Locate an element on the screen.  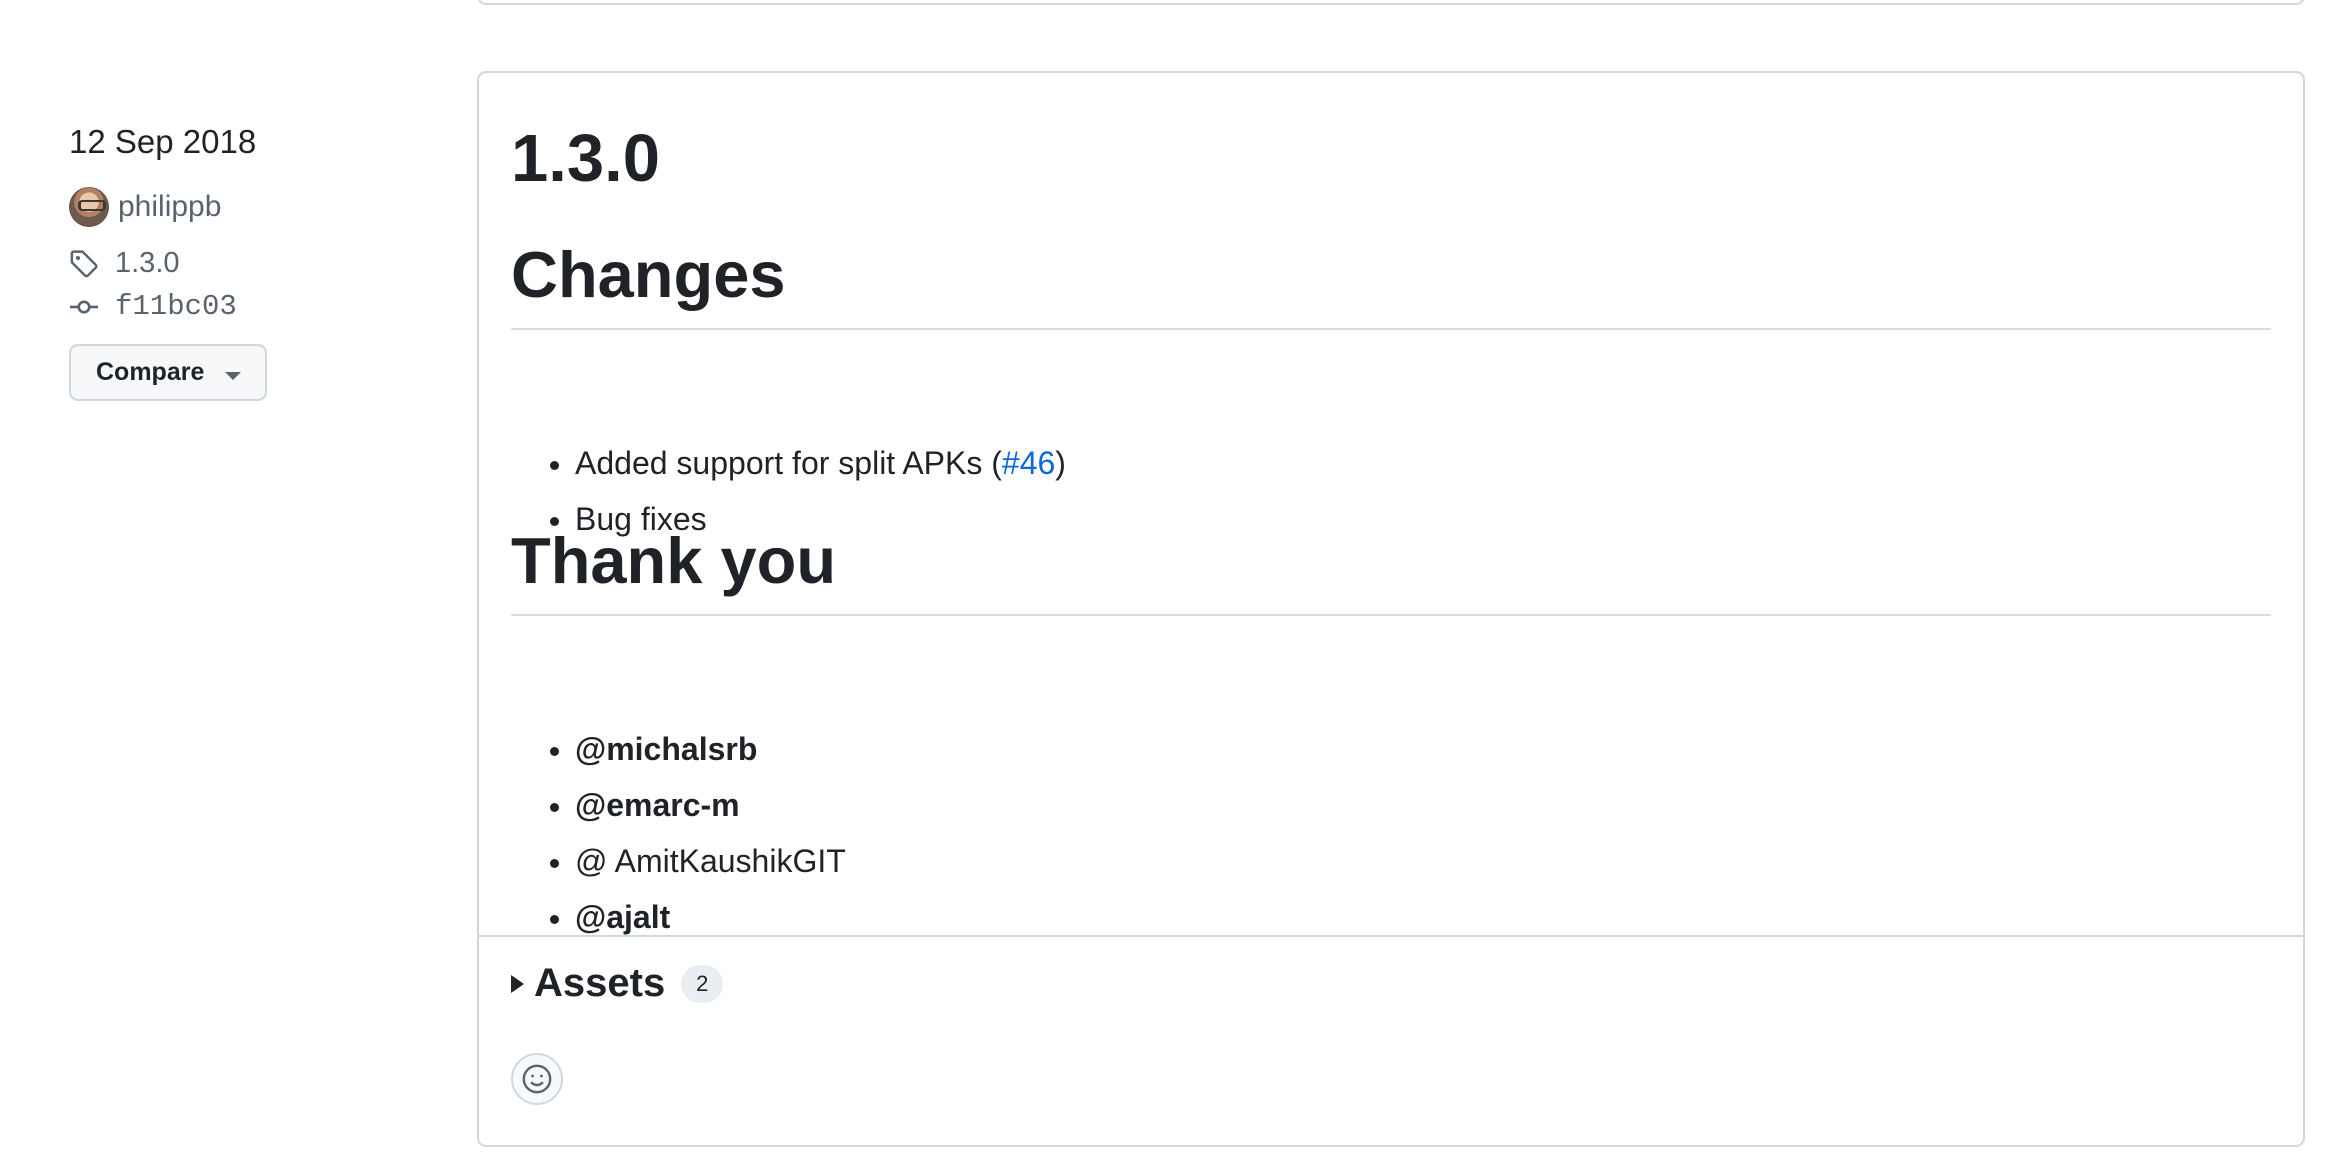
previous-release-card is located at coordinates (1391, 2).